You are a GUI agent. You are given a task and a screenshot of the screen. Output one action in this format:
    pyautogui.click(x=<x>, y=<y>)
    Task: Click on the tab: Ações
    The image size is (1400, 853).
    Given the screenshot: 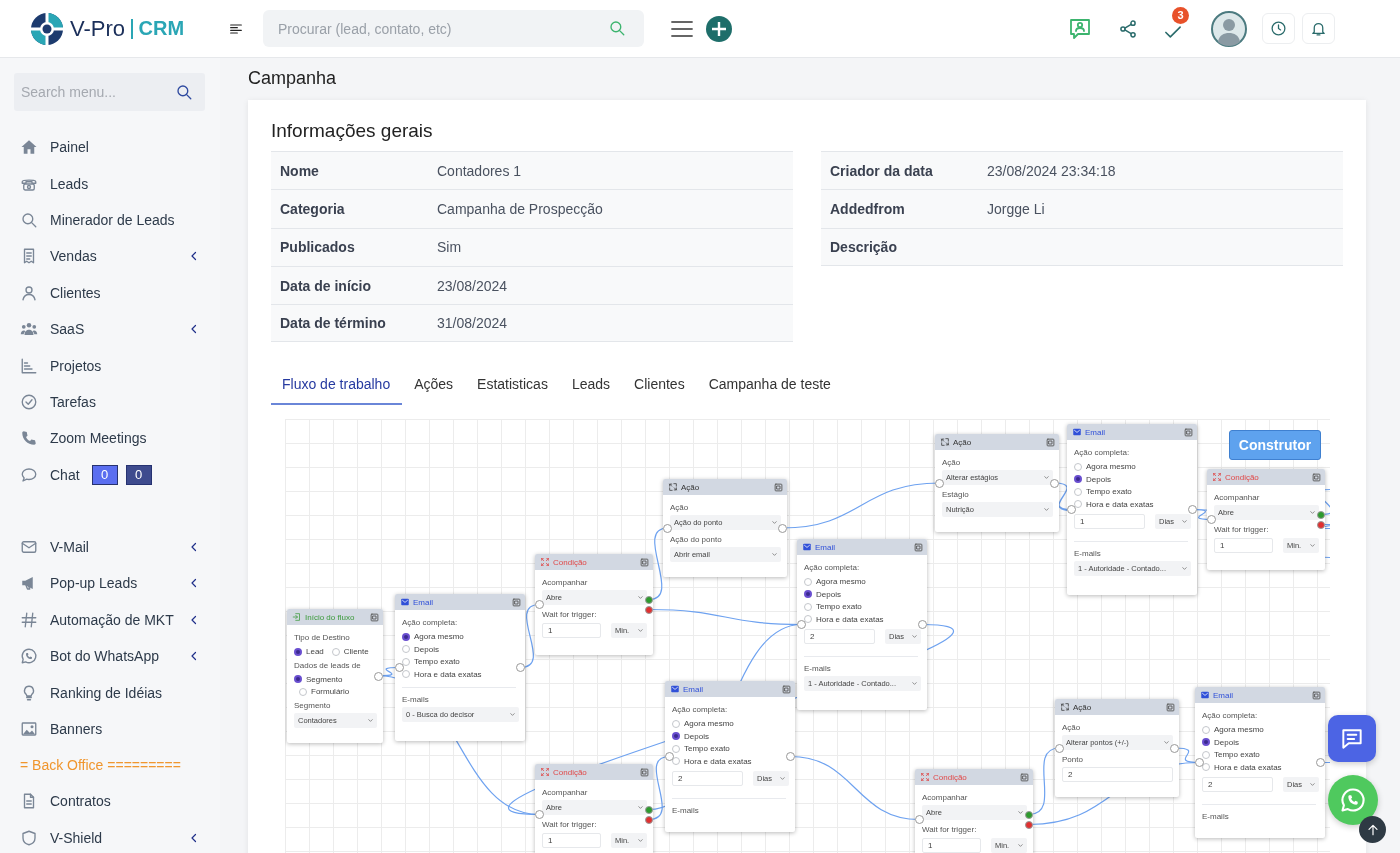 What is the action you would take?
    pyautogui.click(x=434, y=386)
    